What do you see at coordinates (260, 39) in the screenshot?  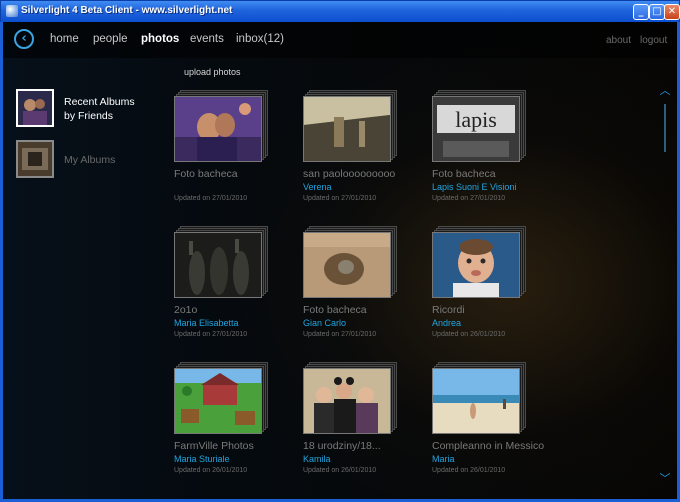 I see `nav-inbox: inbox(12)` at bounding box center [260, 39].